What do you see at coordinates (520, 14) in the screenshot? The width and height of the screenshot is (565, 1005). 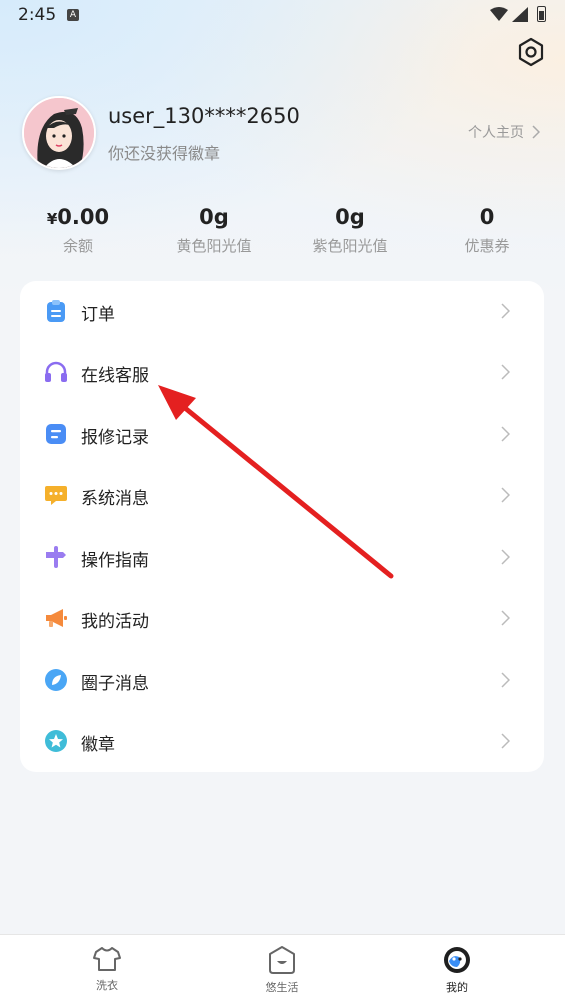 I see `signal-icon` at bounding box center [520, 14].